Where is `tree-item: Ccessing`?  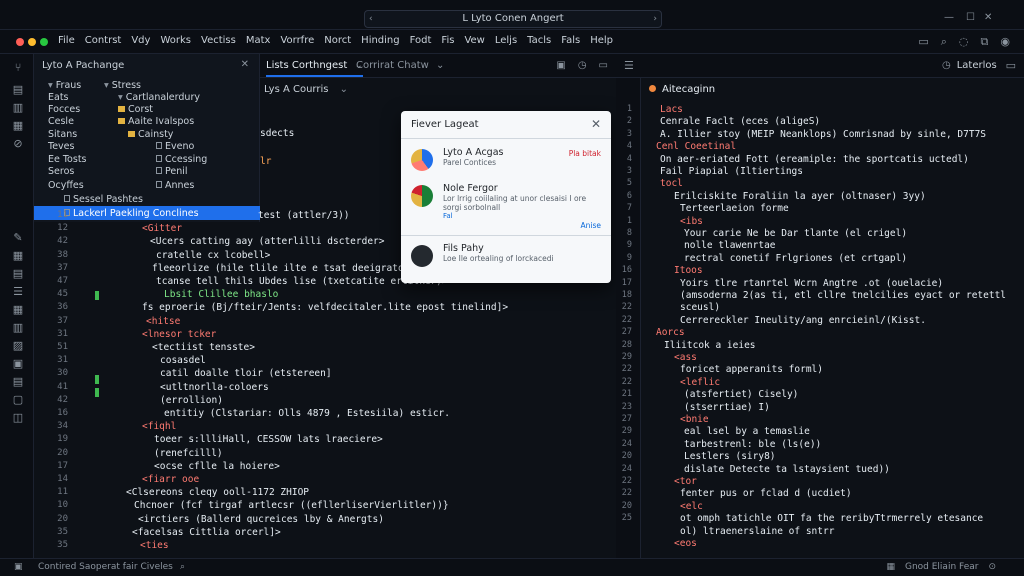 tree-item: Ccessing is located at coordinates (181, 159).